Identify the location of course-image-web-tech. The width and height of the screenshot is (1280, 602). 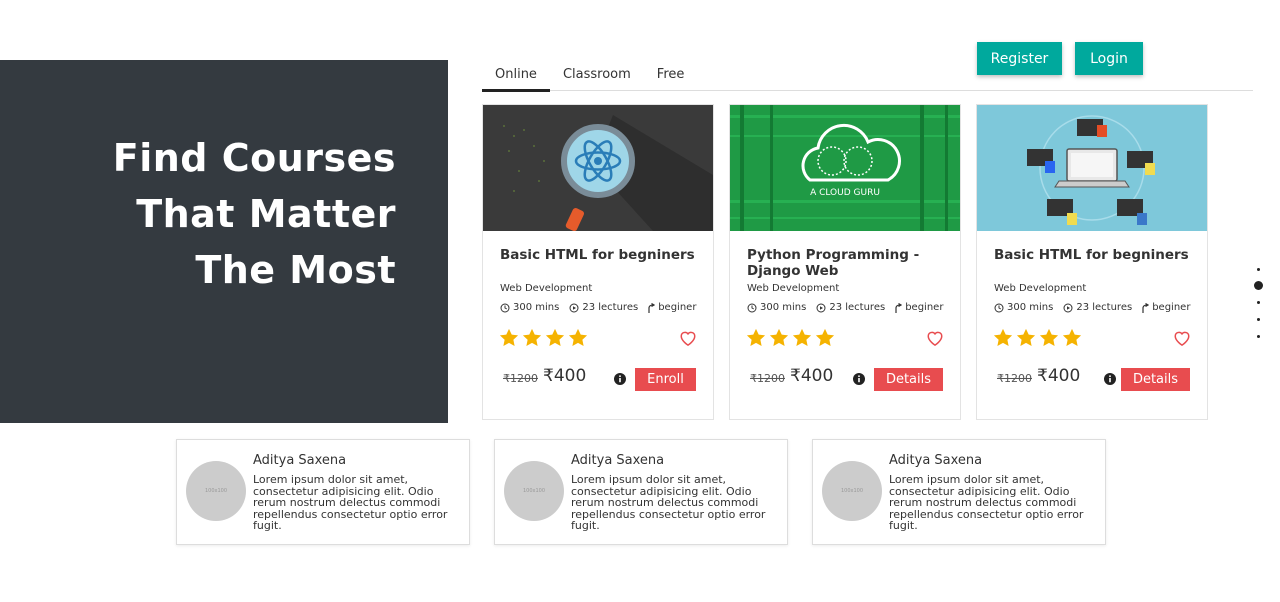
(1092, 168).